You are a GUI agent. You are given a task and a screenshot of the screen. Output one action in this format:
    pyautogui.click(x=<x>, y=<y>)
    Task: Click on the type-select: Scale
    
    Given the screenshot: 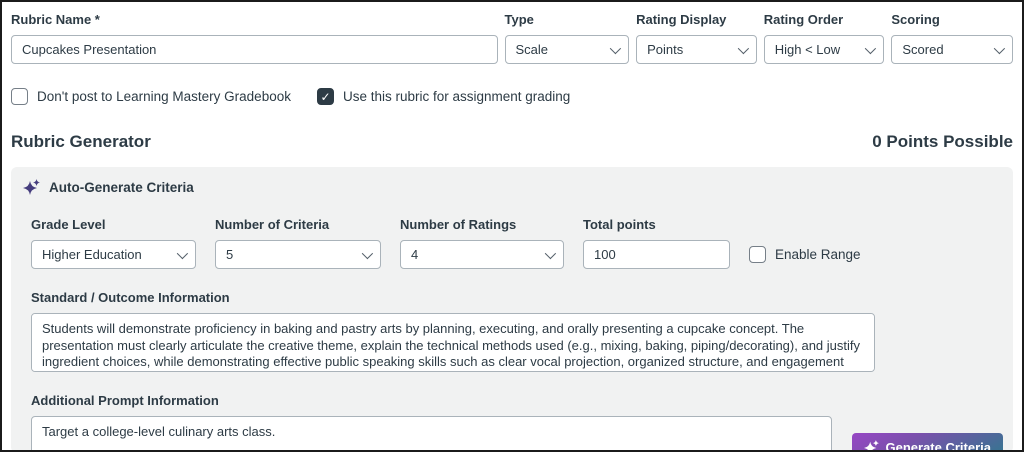 What is the action you would take?
    pyautogui.click(x=567, y=49)
    